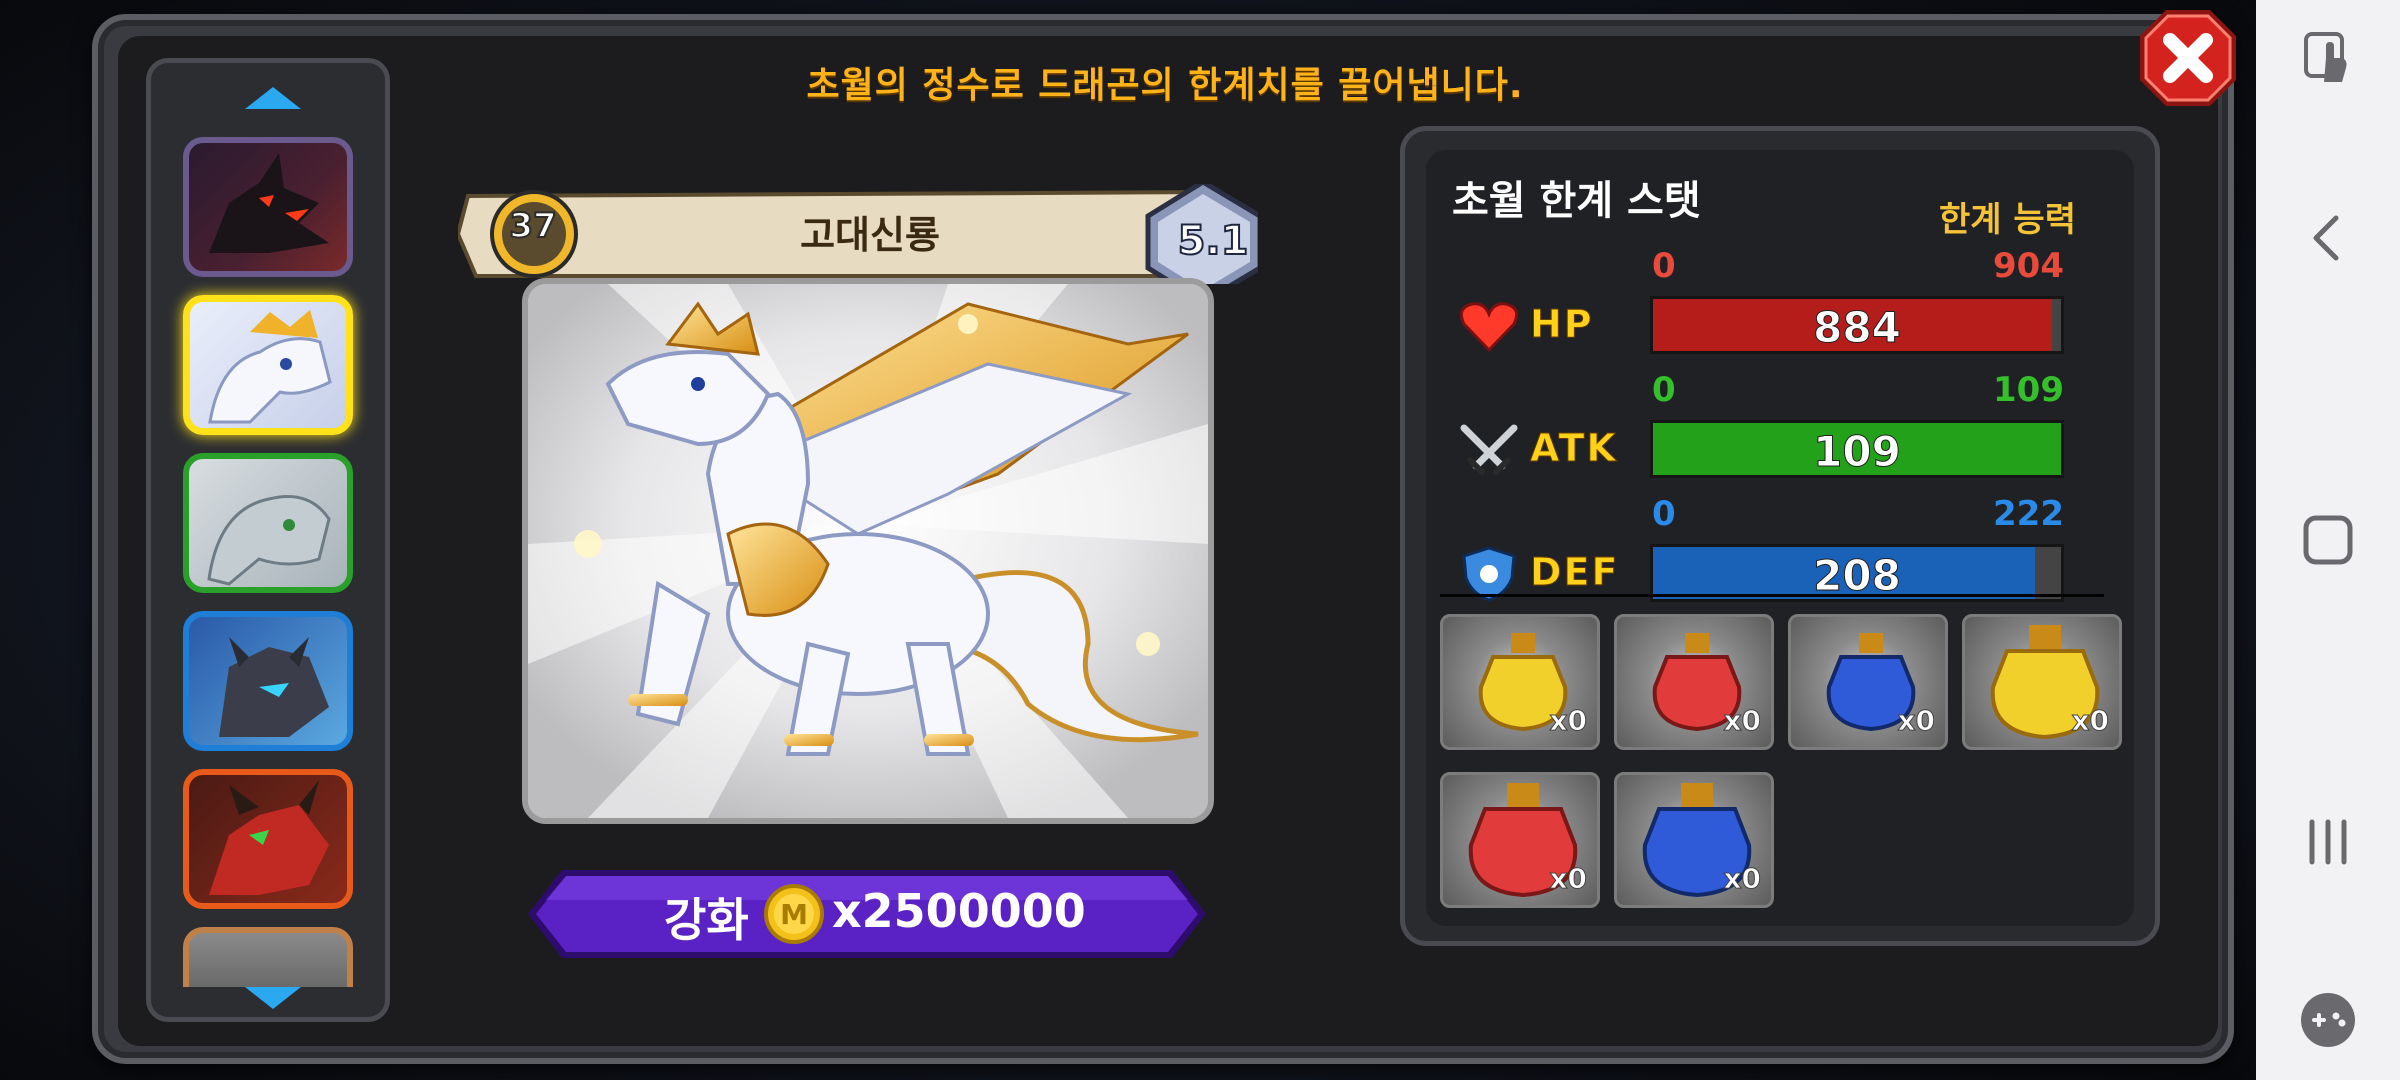 Image resolution: width=2400 pixels, height=1080 pixels. I want to click on limit-ability-label: 한계 능력, so click(2007, 220).